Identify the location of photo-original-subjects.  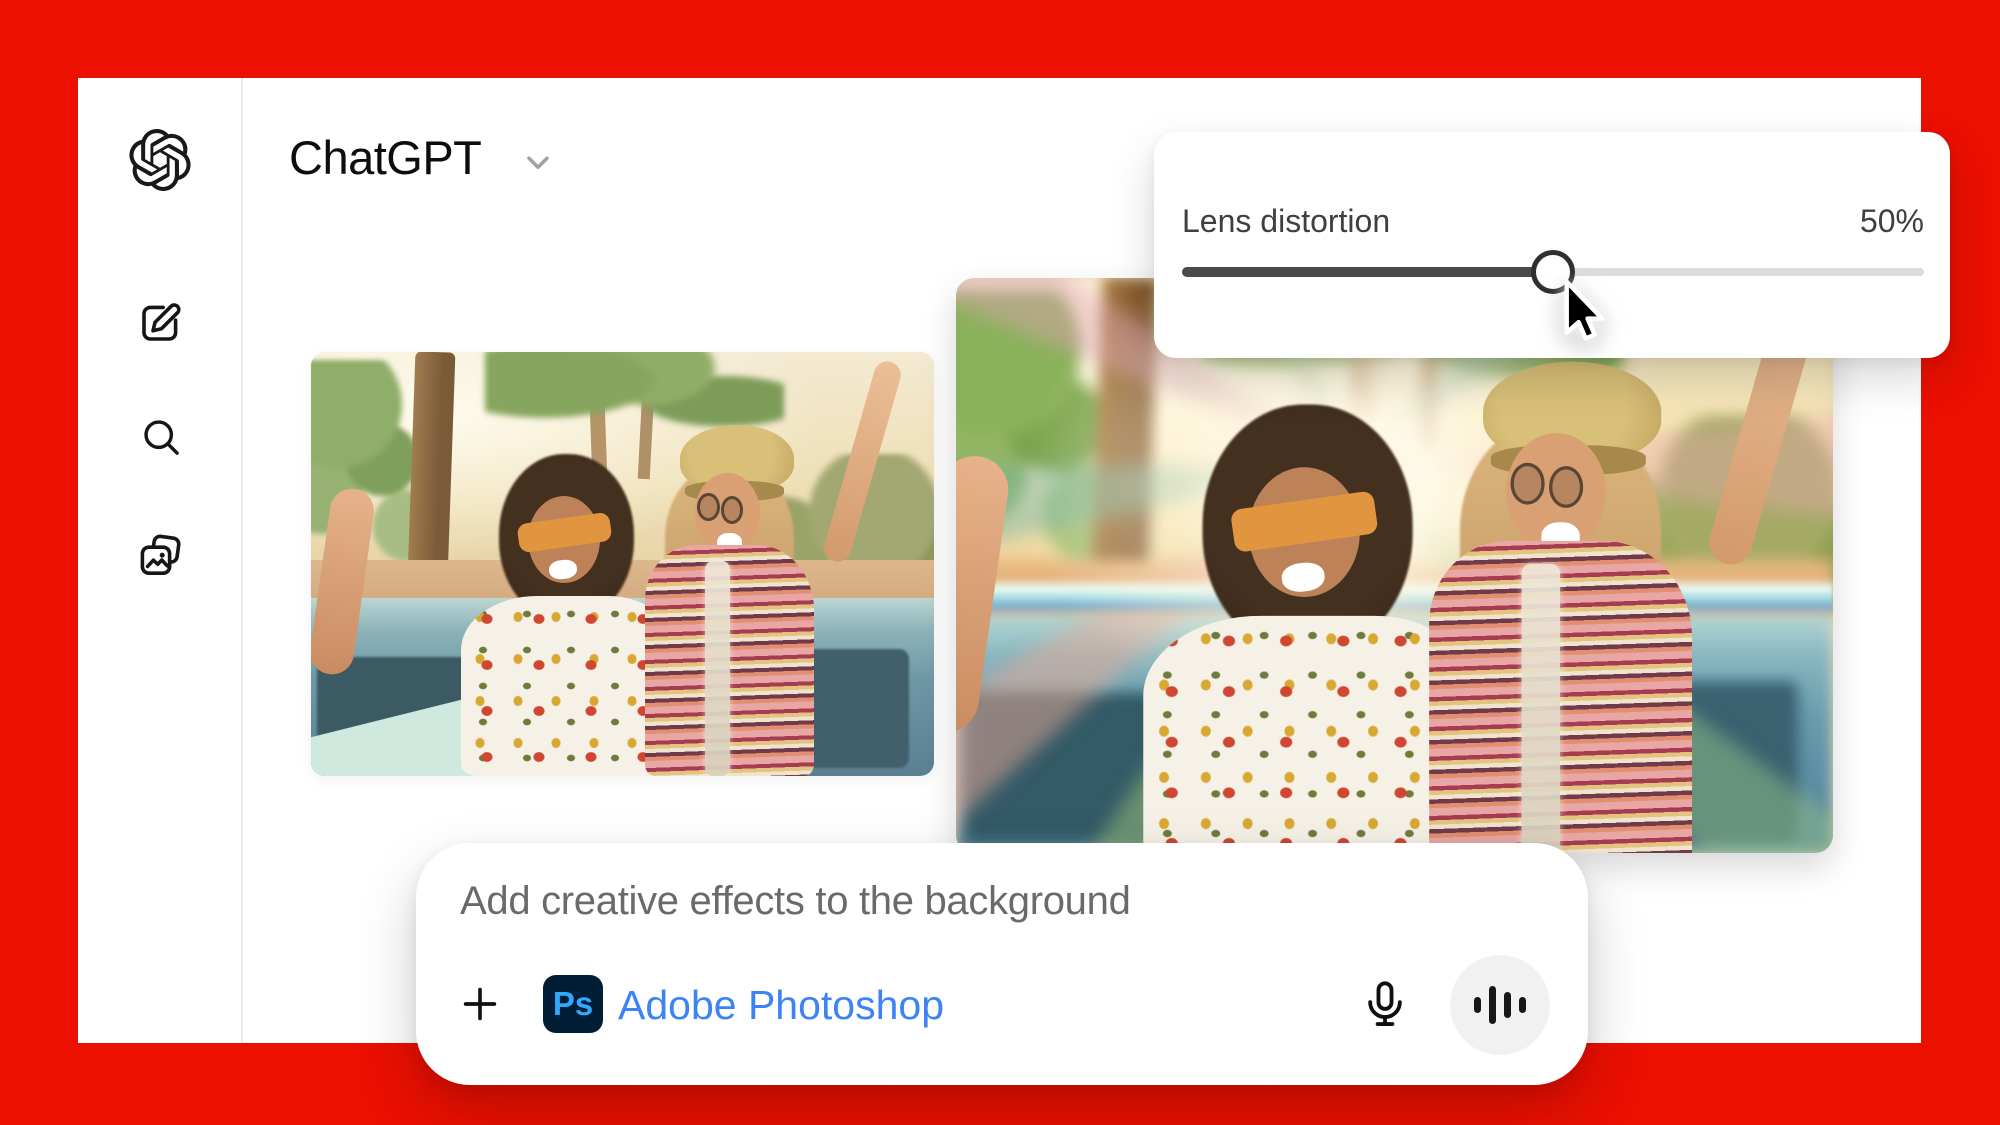
(622, 564).